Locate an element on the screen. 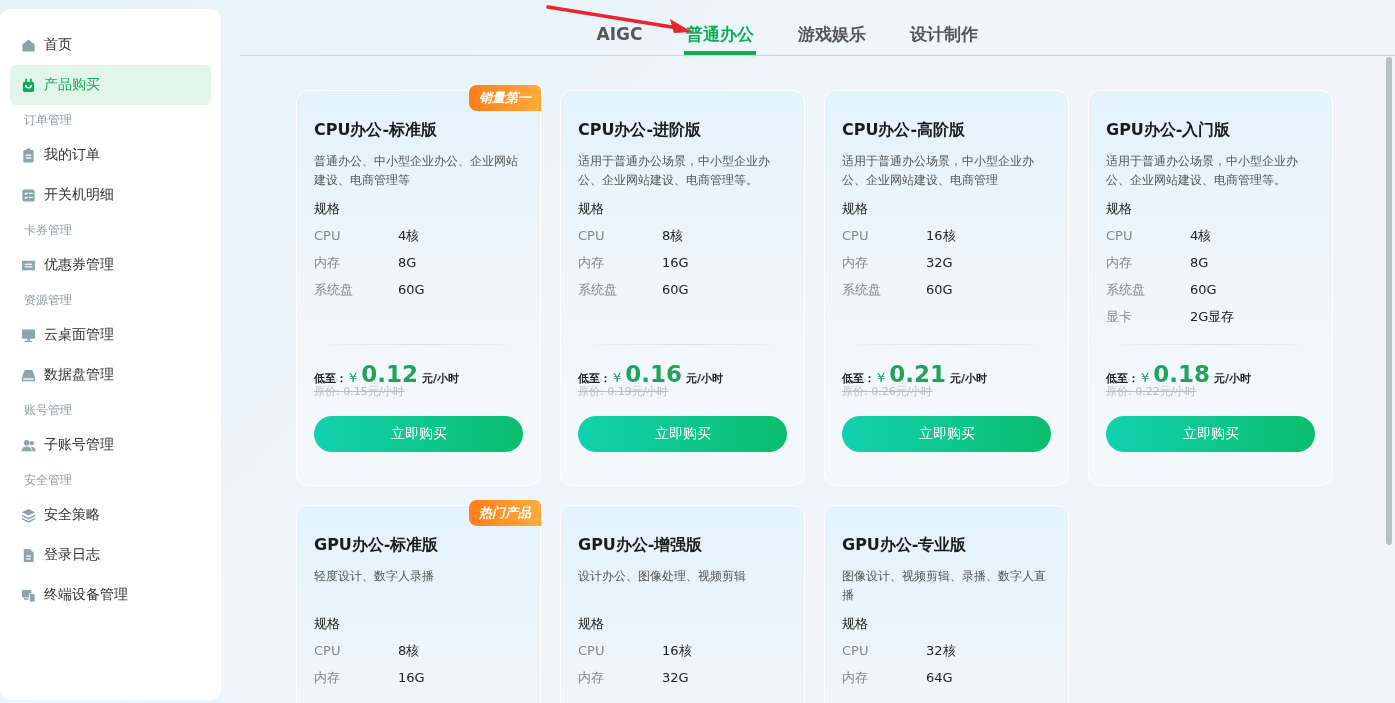 The height and width of the screenshot is (703, 1395). card-title: CPU办公-标准版 is located at coordinates (376, 130).